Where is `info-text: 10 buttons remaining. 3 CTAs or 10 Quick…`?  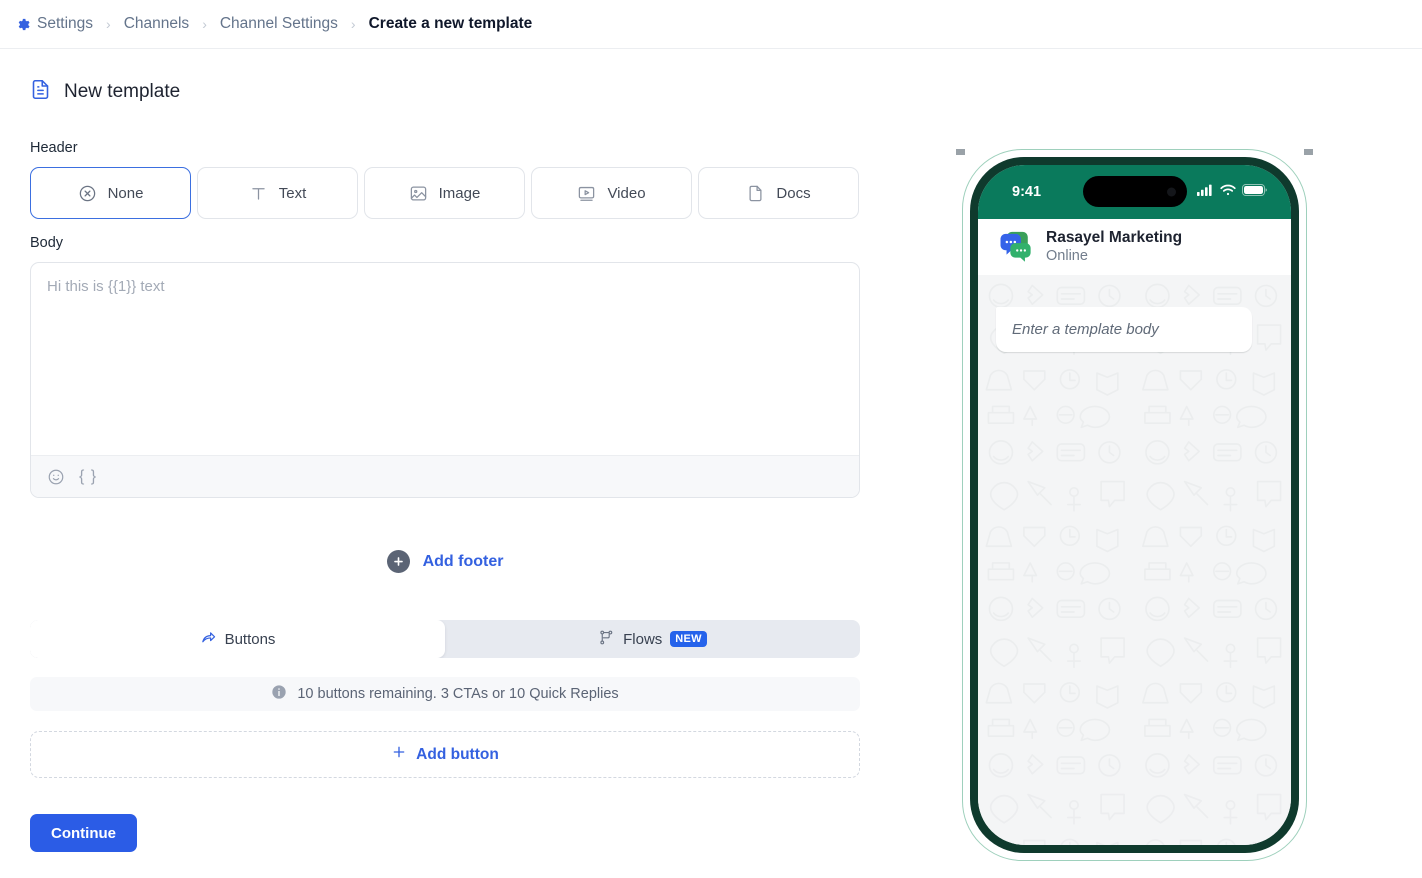 info-text: 10 buttons remaining. 3 CTAs or 10 Quick… is located at coordinates (458, 694).